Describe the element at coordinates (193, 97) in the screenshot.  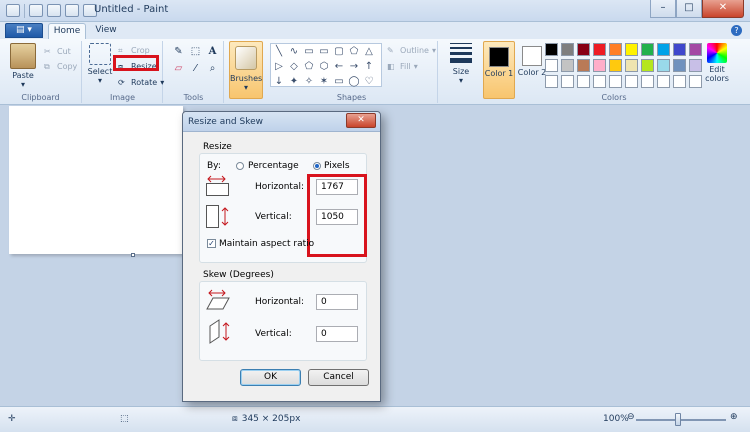
I see `tools-group-label: Tools` at that location.